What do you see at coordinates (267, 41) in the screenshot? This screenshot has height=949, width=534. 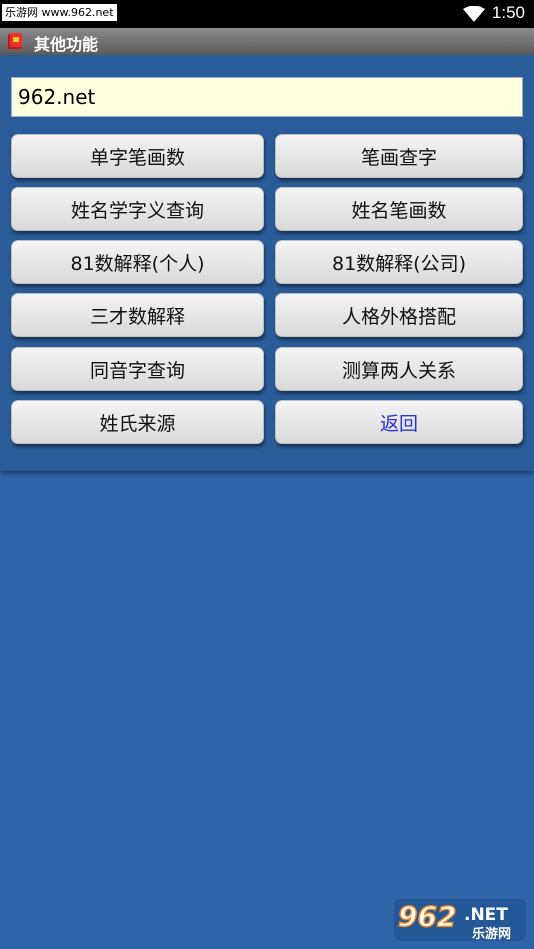 I see `title-bar: 其他功能` at bounding box center [267, 41].